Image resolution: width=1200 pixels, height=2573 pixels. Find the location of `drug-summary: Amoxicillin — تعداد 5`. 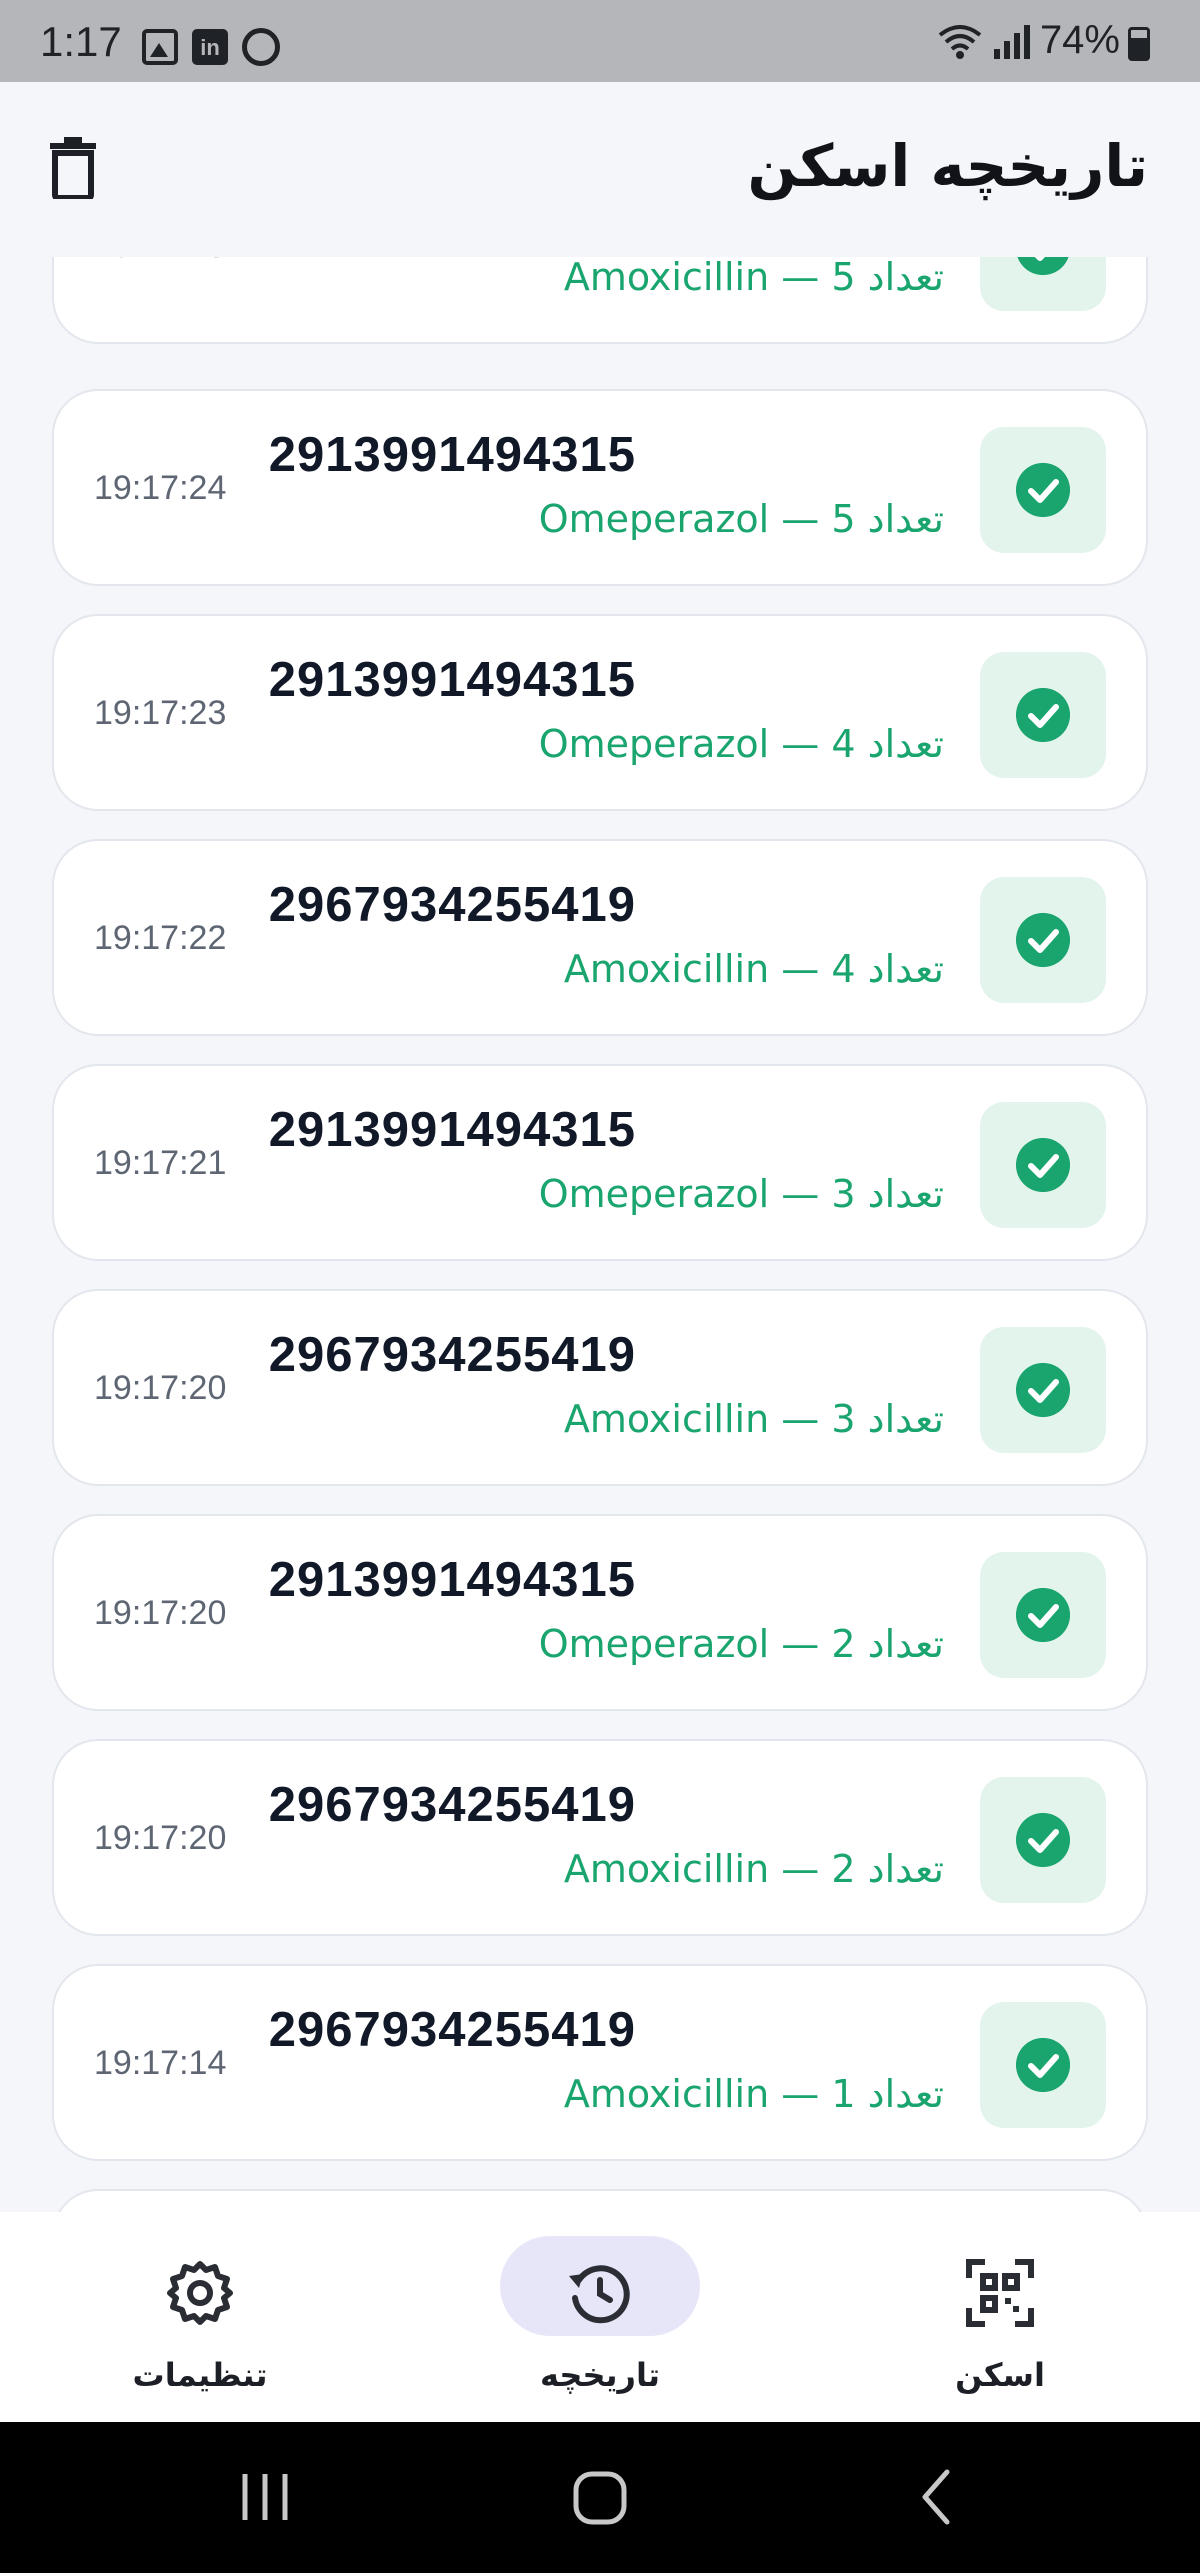

drug-summary: Amoxicillin — تعداد 5 is located at coordinates (753, 278).